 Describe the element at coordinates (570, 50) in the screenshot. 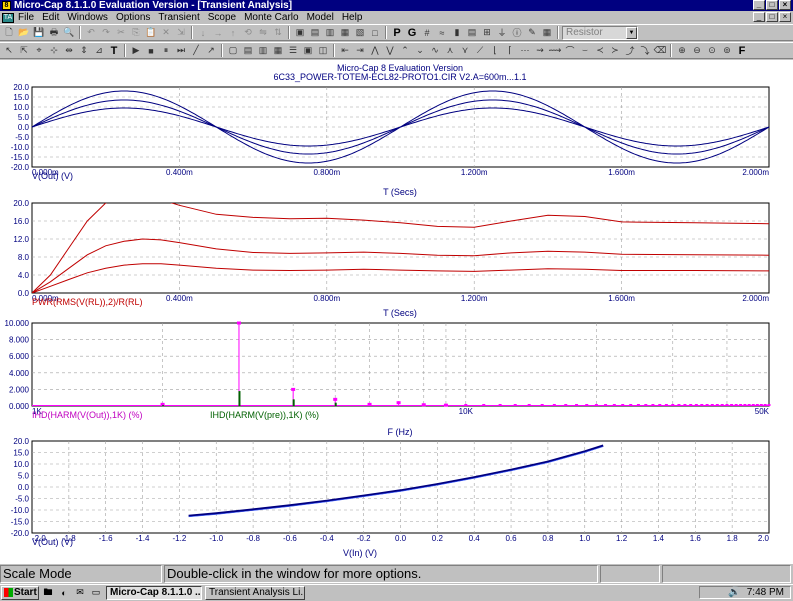

I see `wave-up-icon: ⌒` at that location.